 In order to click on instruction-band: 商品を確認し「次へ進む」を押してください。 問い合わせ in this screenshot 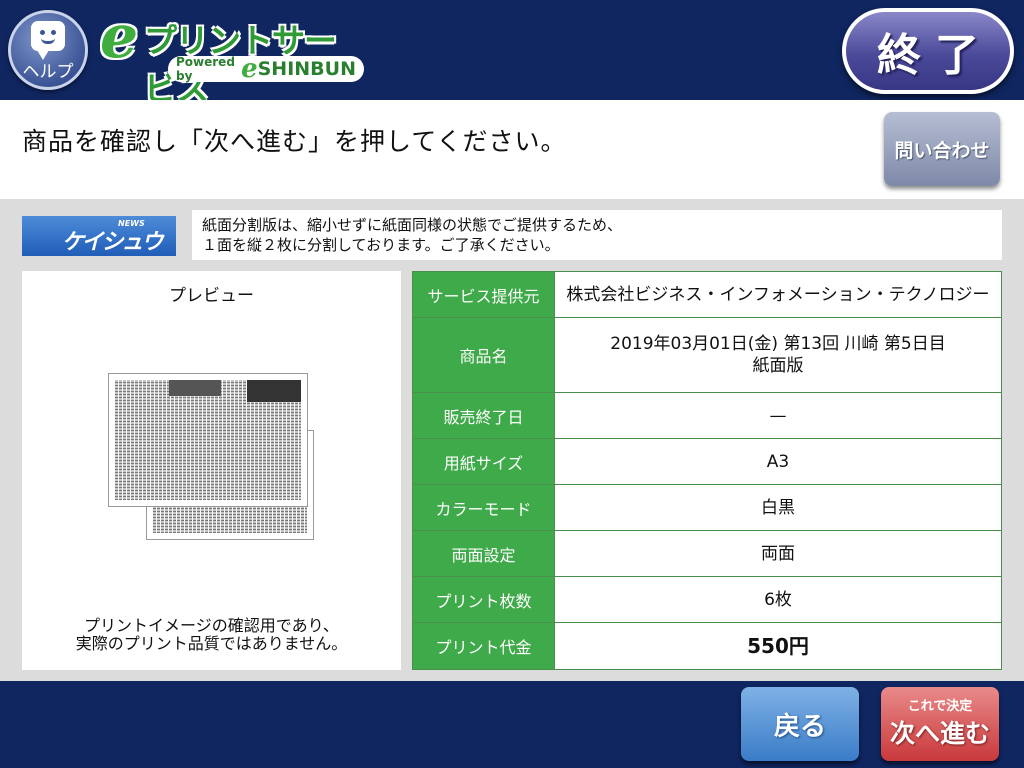, I will do `click(512, 149)`.